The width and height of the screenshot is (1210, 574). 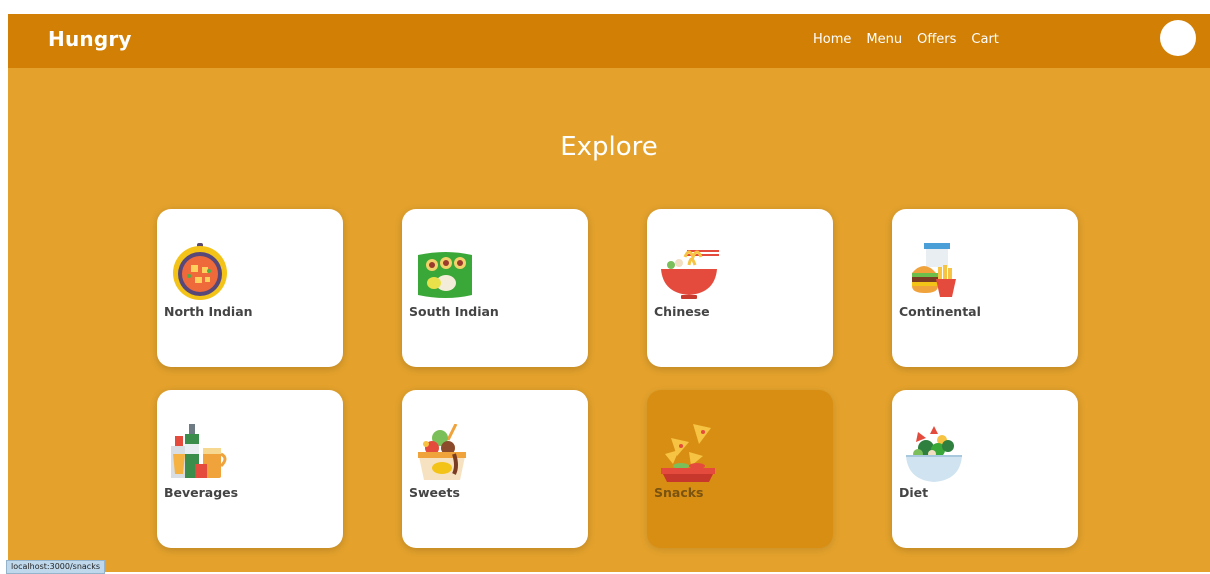 I want to click on category-card-continental: Continental, so click(x=985, y=288).